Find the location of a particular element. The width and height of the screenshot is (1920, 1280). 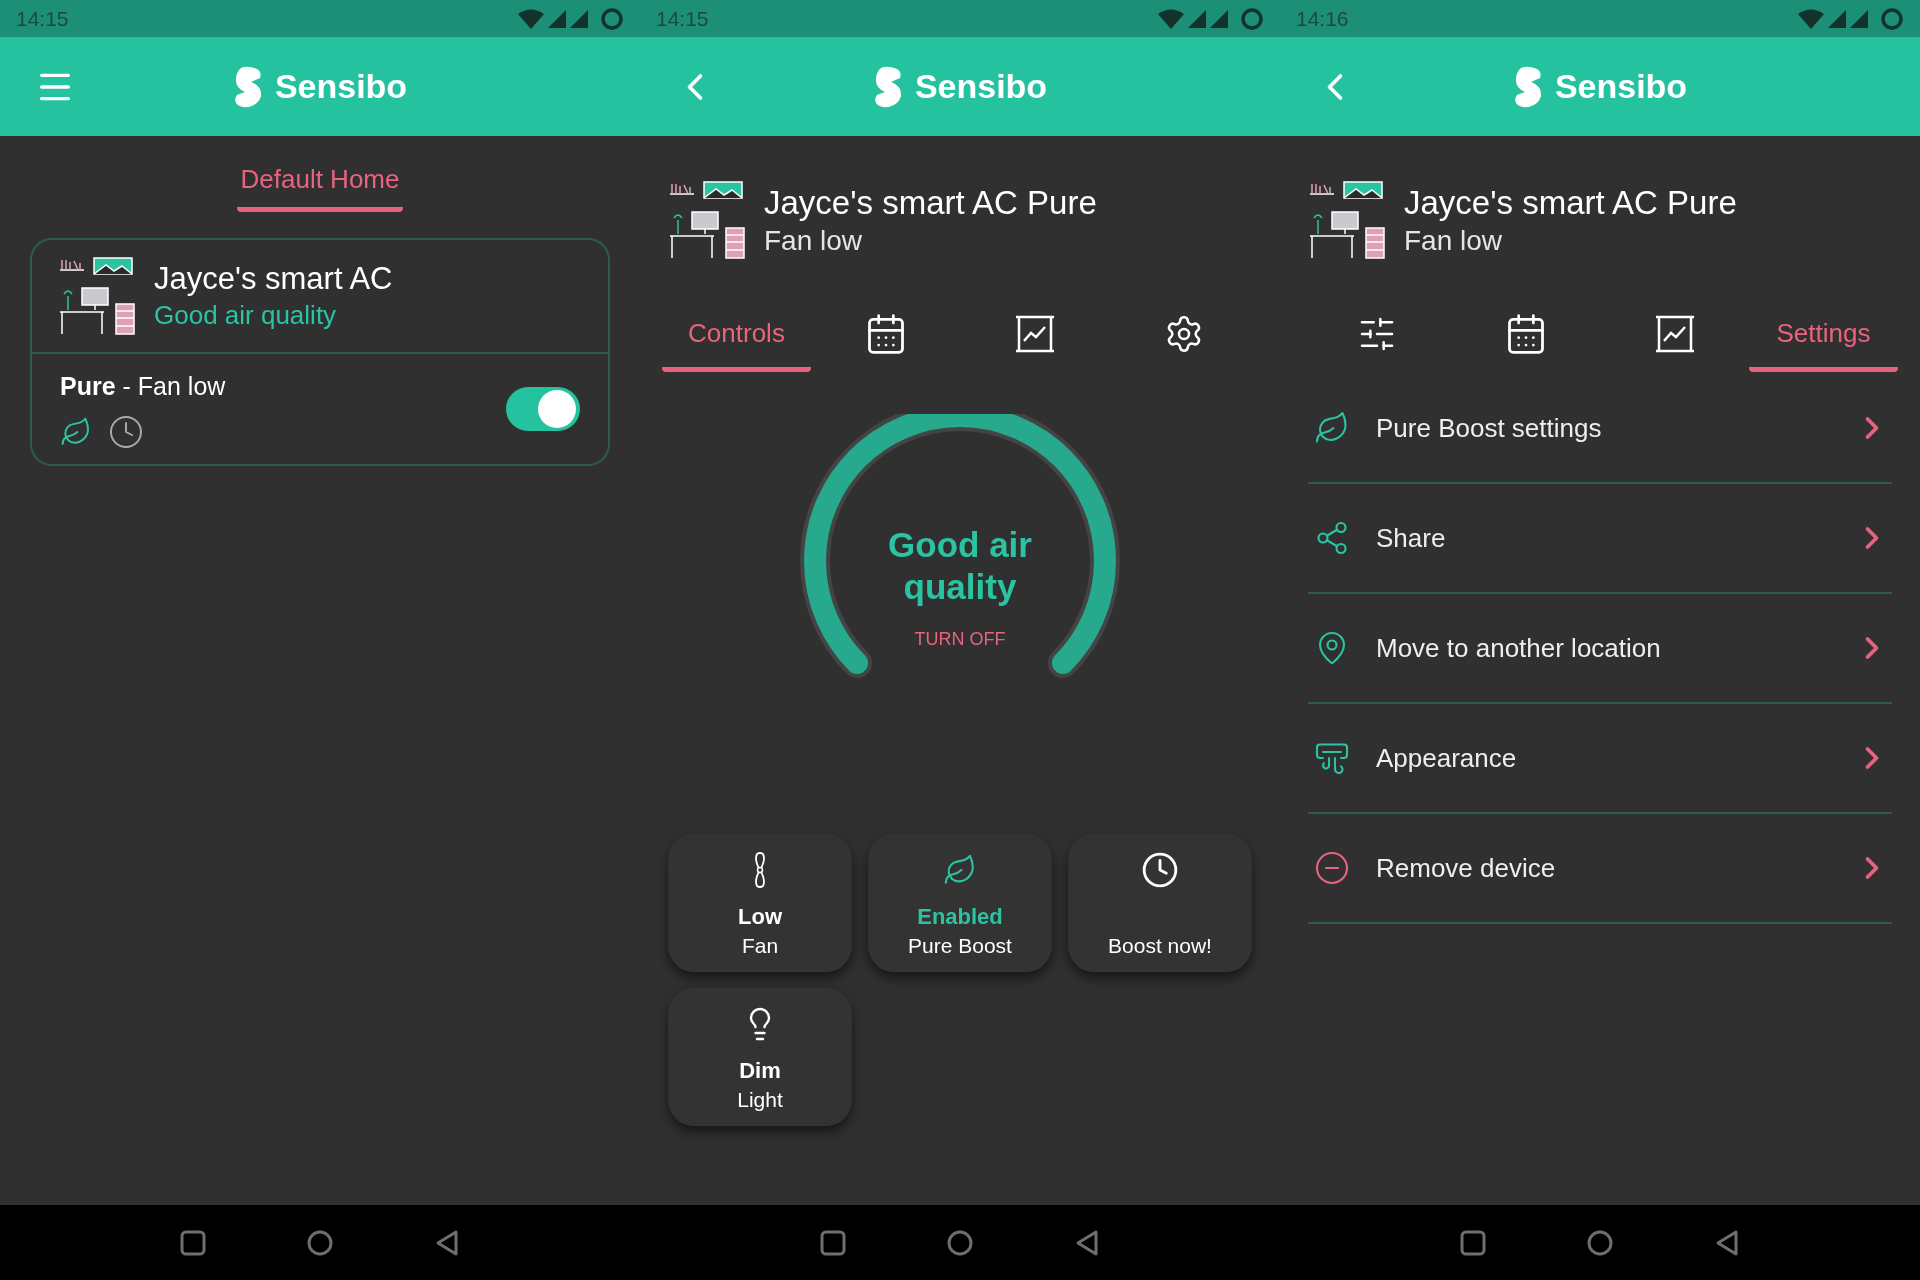

power-toggle is located at coordinates (543, 408).